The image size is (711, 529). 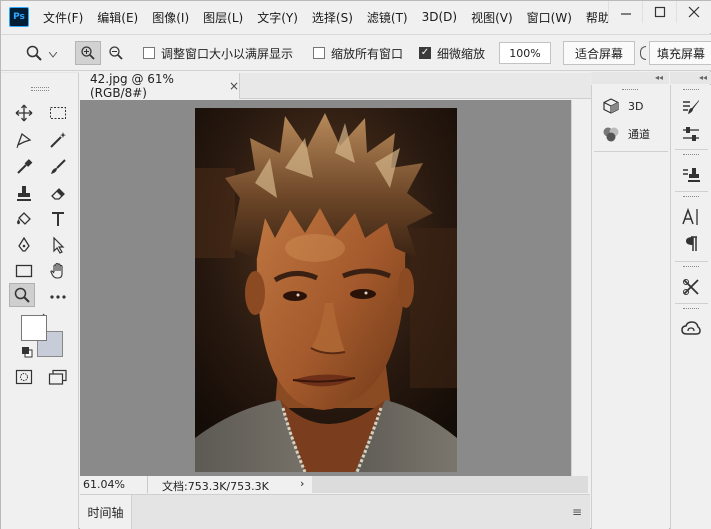 What do you see at coordinates (439, 17) in the screenshot?
I see `menu-3d: 3D(D)` at bounding box center [439, 17].